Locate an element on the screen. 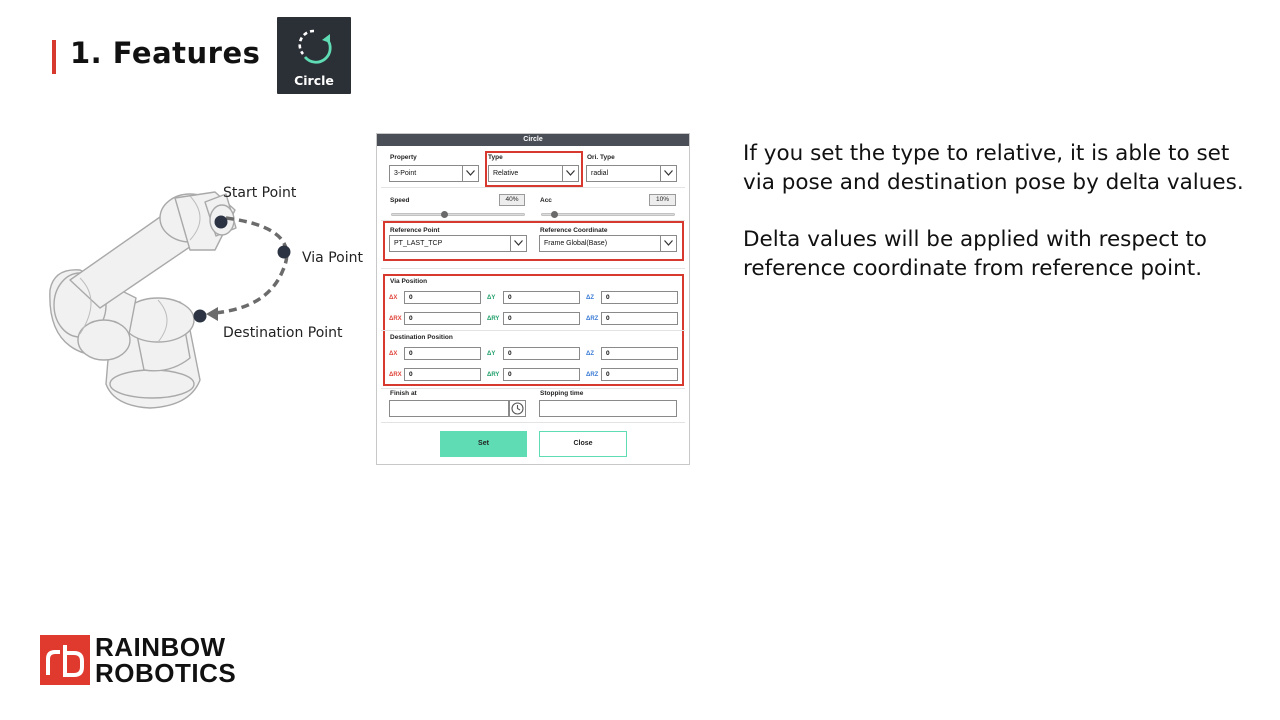 Image resolution: width=1280 pixels, height=720 pixels. reference-coordinate-select: Frame Global(Base) is located at coordinates (608, 243).